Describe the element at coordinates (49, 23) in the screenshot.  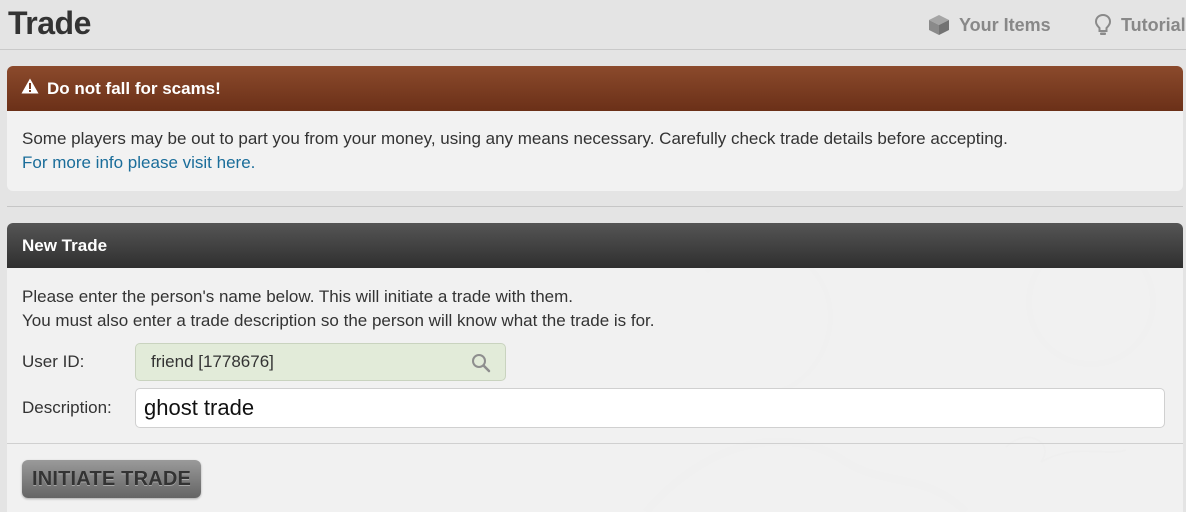
I see `page-title: Trade` at that location.